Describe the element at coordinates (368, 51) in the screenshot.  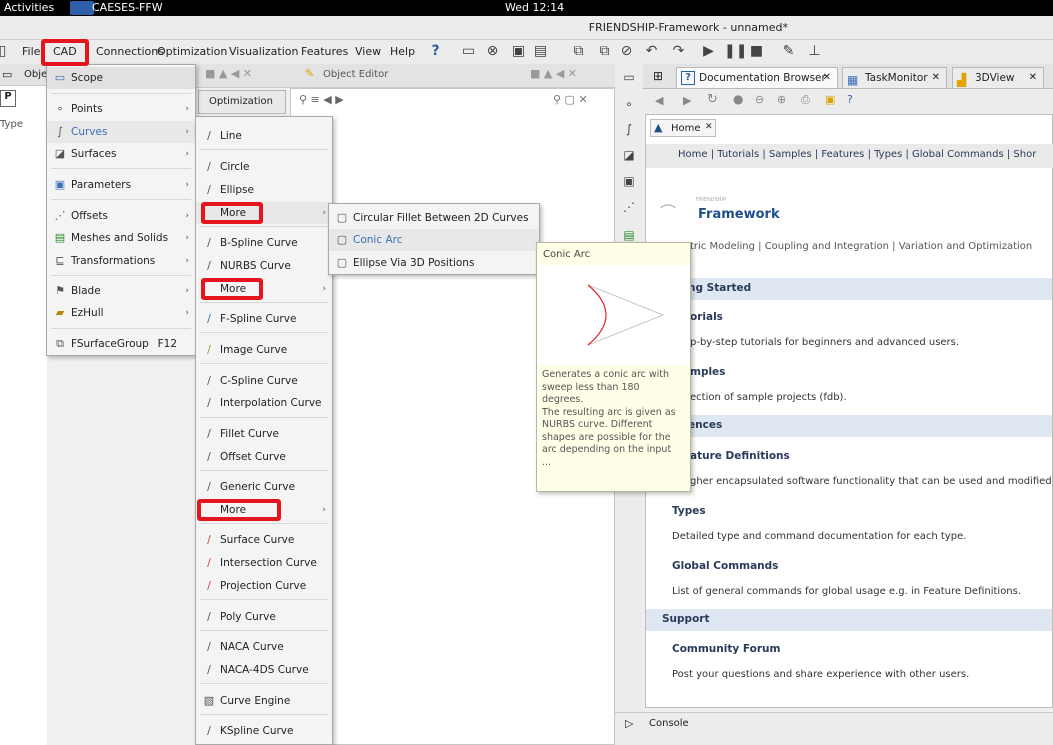
I see `menu-view: View` at that location.